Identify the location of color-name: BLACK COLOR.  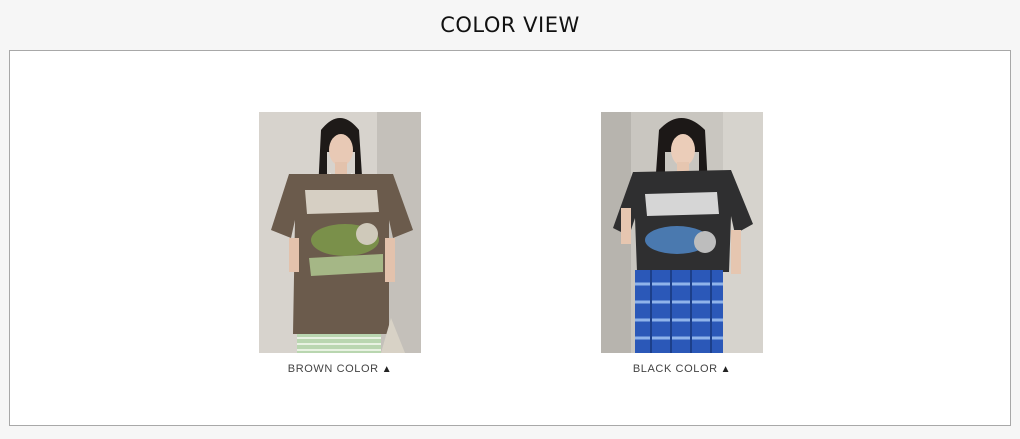
(675, 369).